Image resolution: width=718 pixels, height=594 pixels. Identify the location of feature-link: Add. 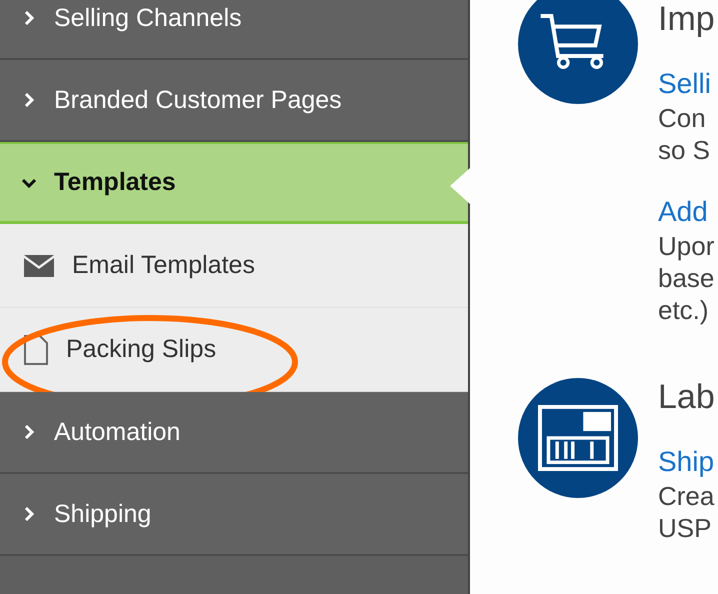
(686, 212).